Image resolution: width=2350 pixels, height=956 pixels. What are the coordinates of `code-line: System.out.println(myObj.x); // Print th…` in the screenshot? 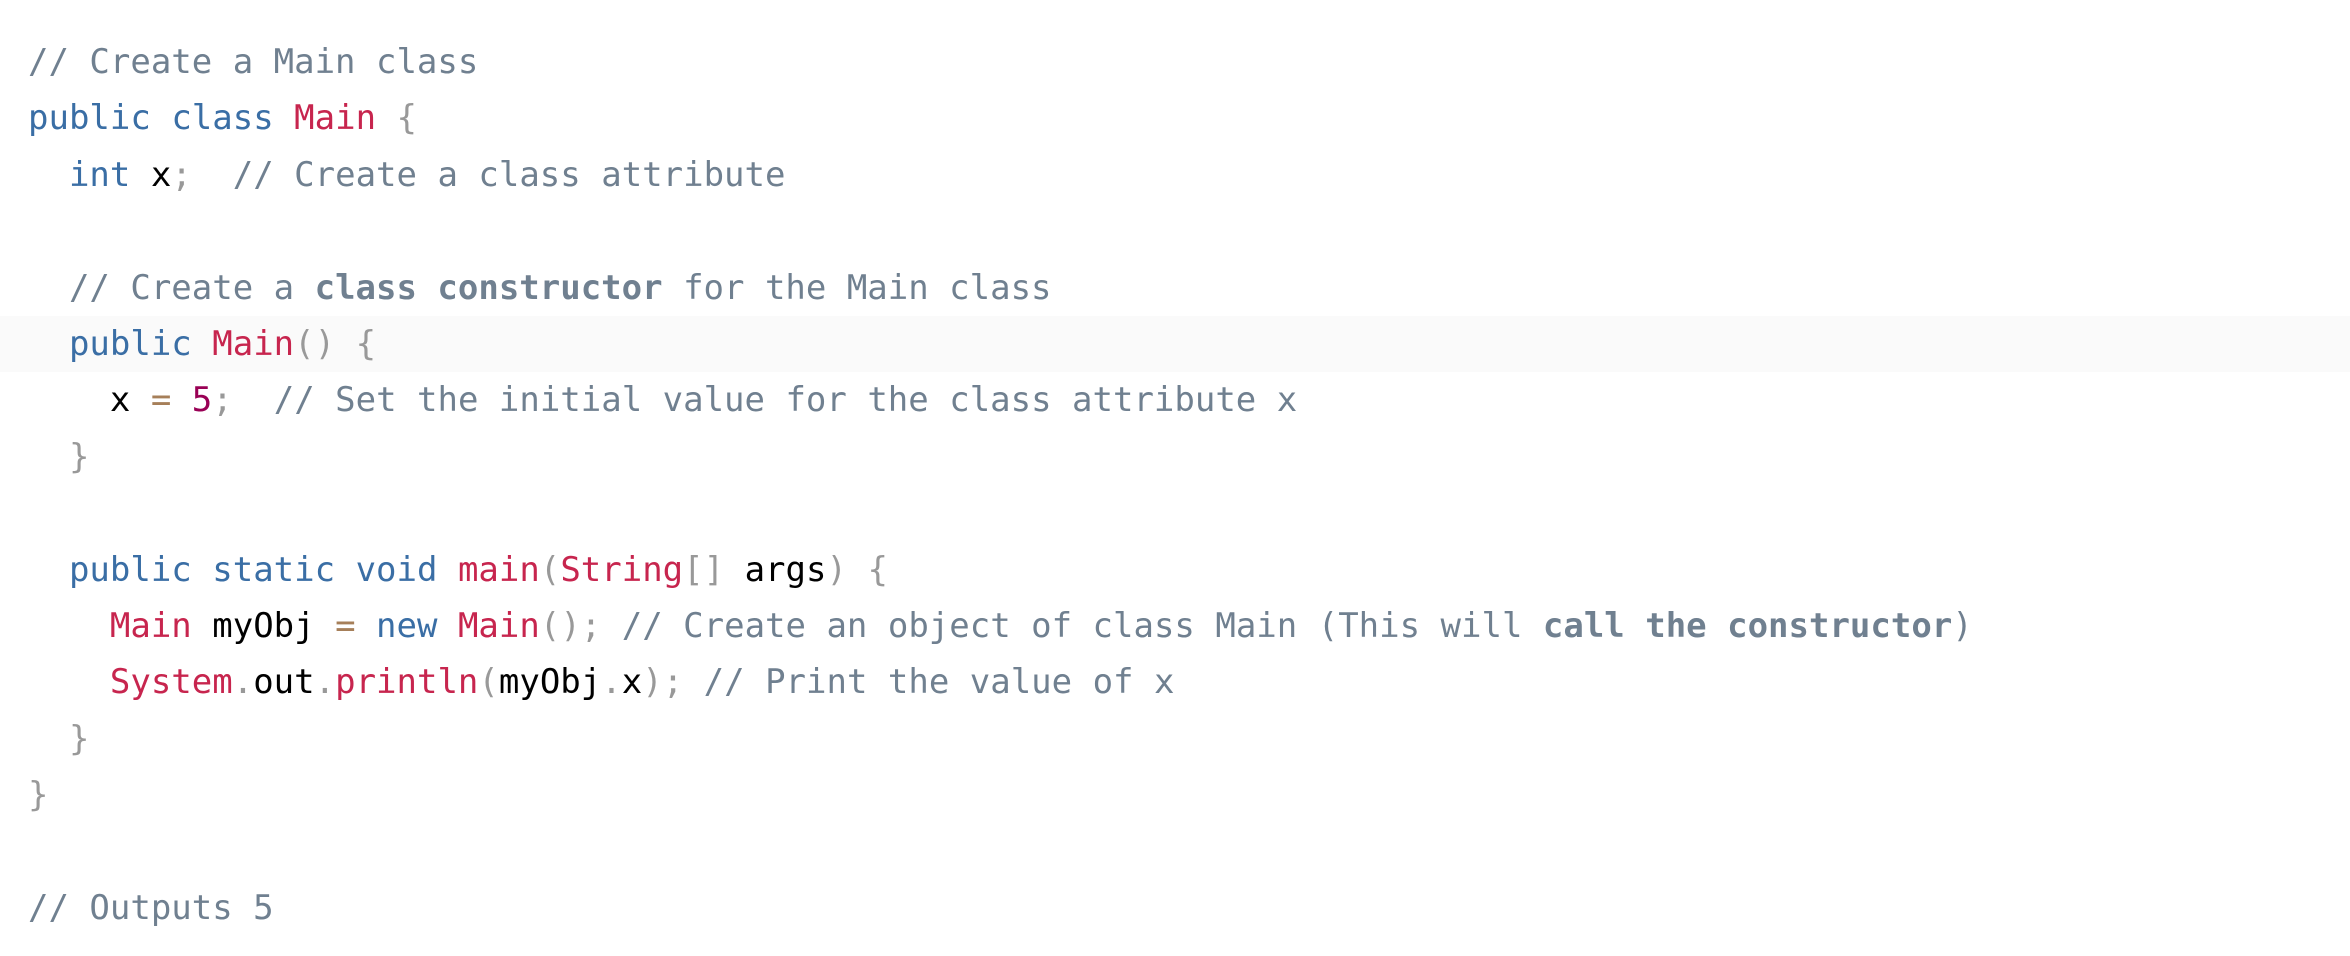 It's located at (1175, 682).